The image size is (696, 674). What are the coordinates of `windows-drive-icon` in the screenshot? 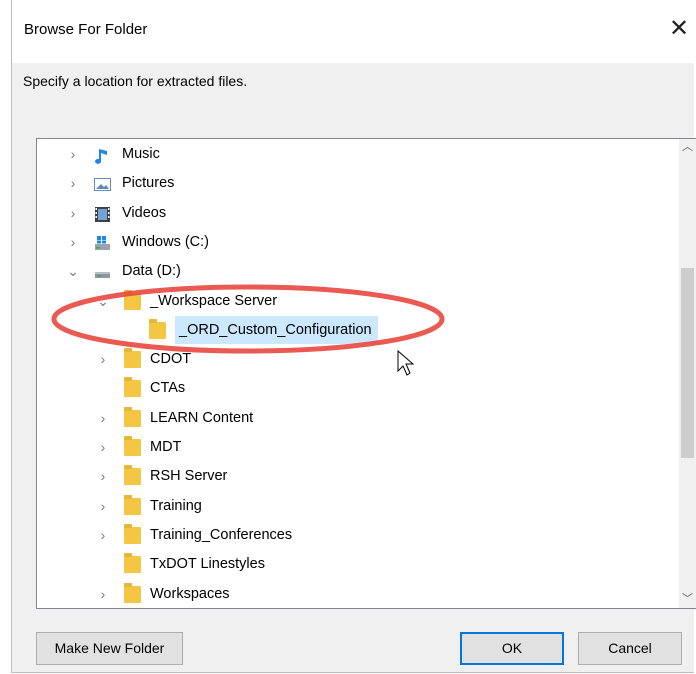 It's located at (102, 242).